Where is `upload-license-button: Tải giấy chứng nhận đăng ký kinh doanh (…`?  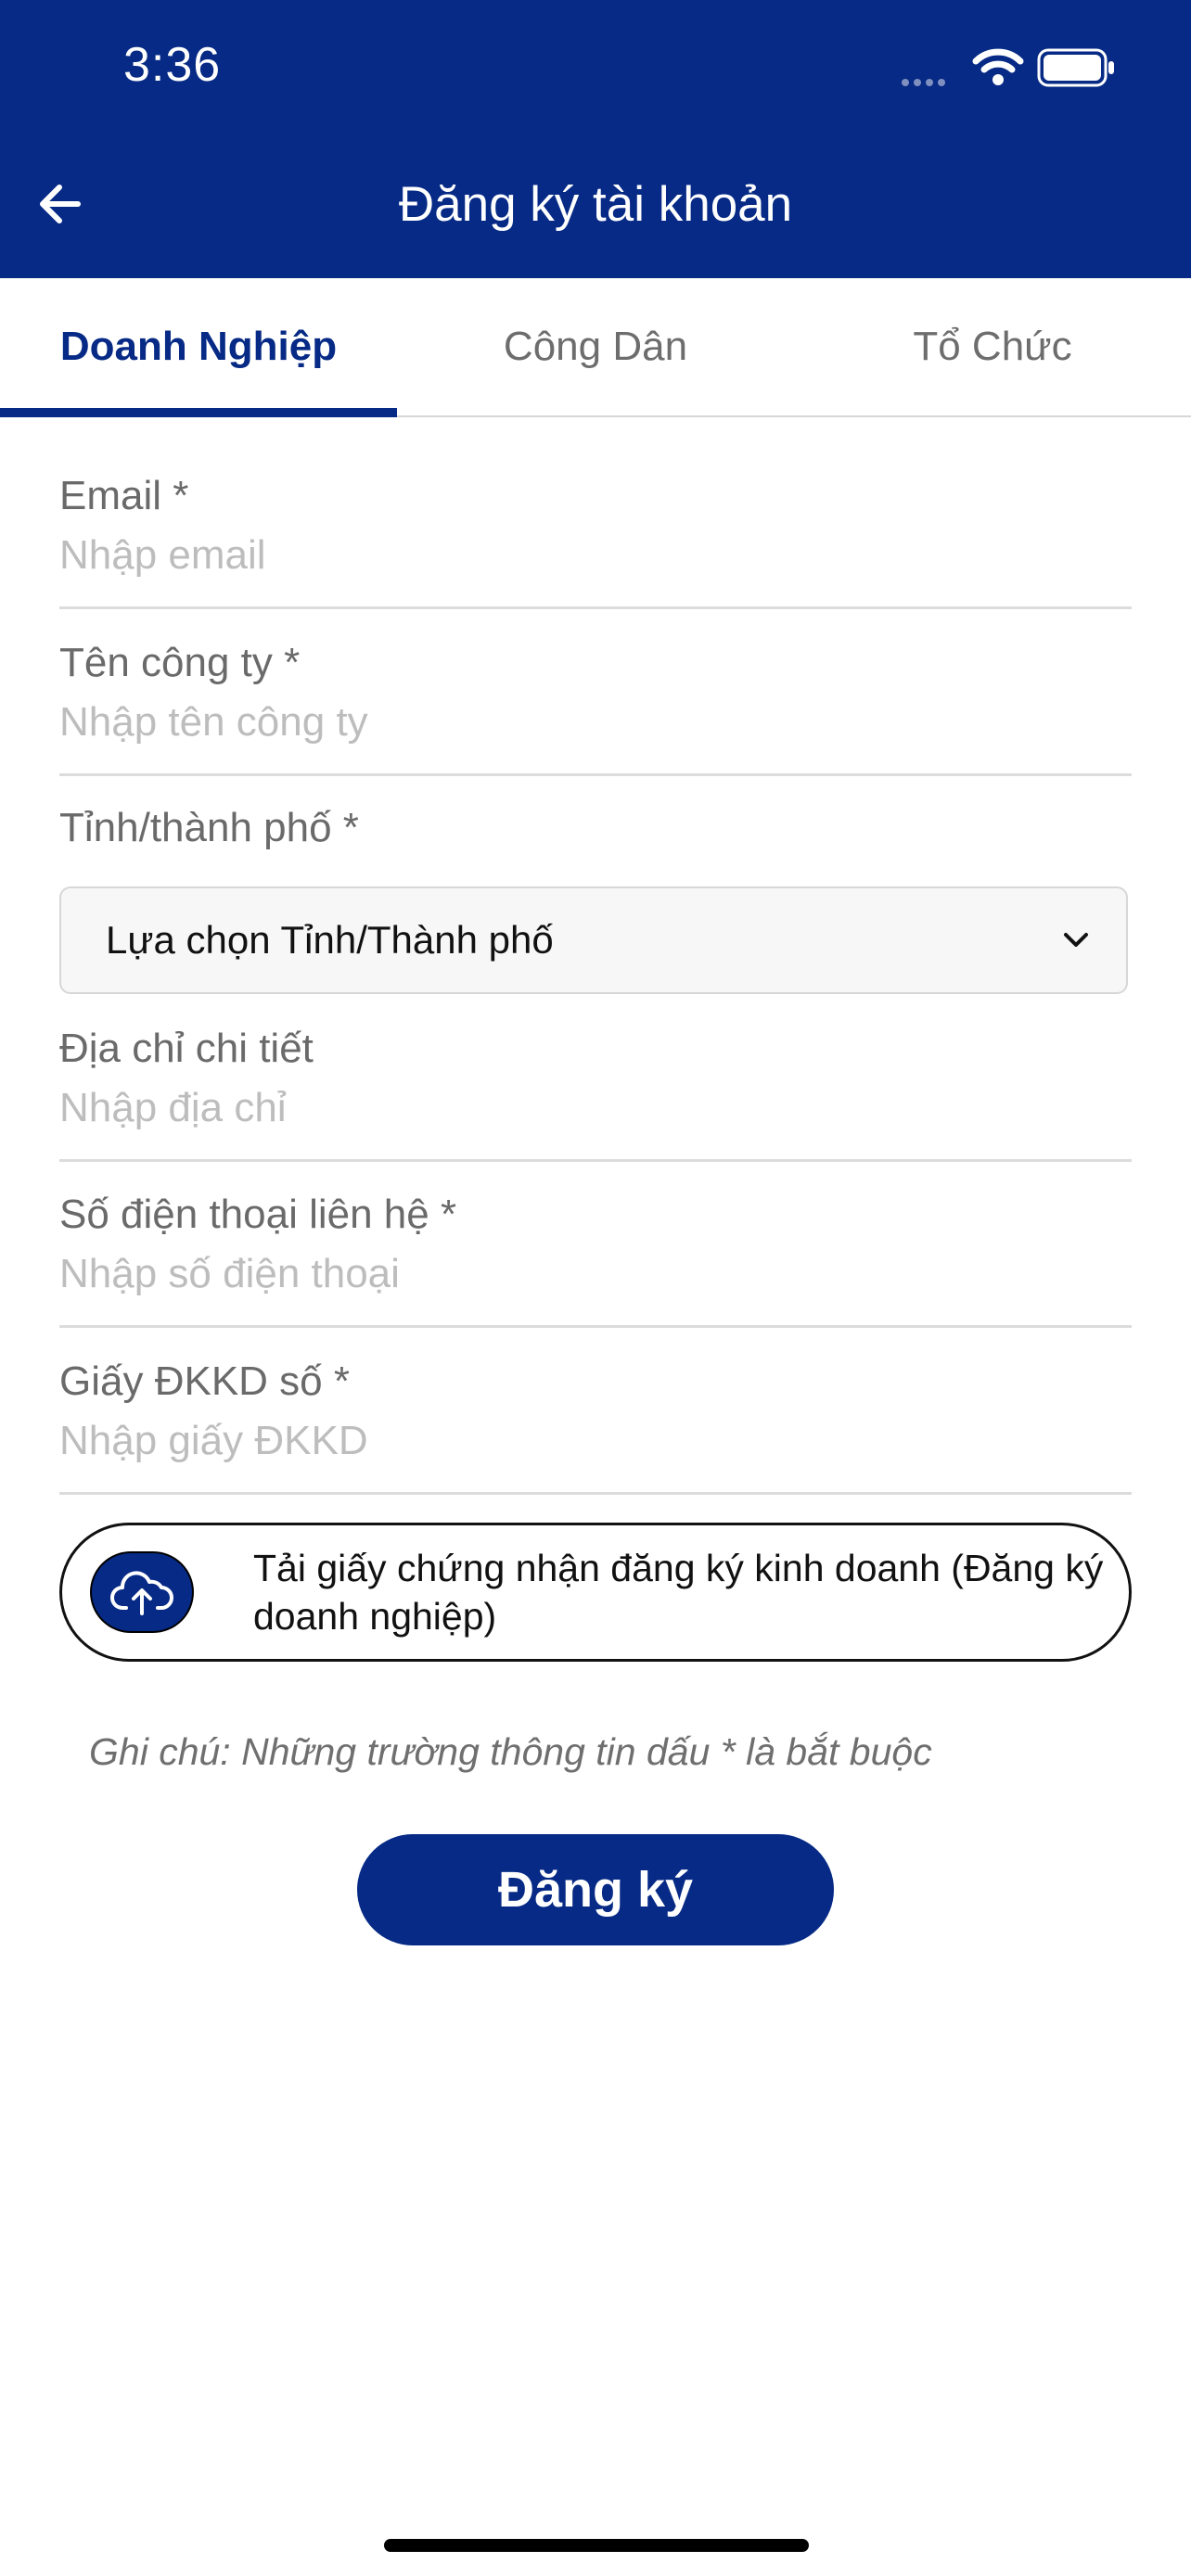 upload-license-button: Tải giấy chứng nhận đăng ký kinh doanh (… is located at coordinates (595, 1592).